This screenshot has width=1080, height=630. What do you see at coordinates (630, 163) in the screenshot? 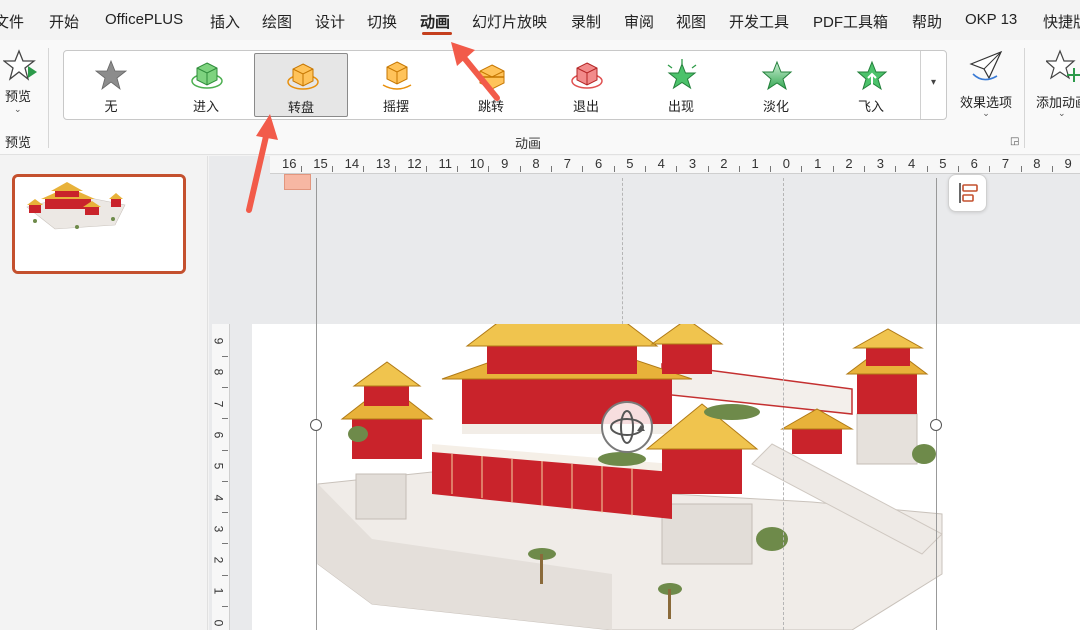
I see `ruler-number: 5` at bounding box center [630, 163].